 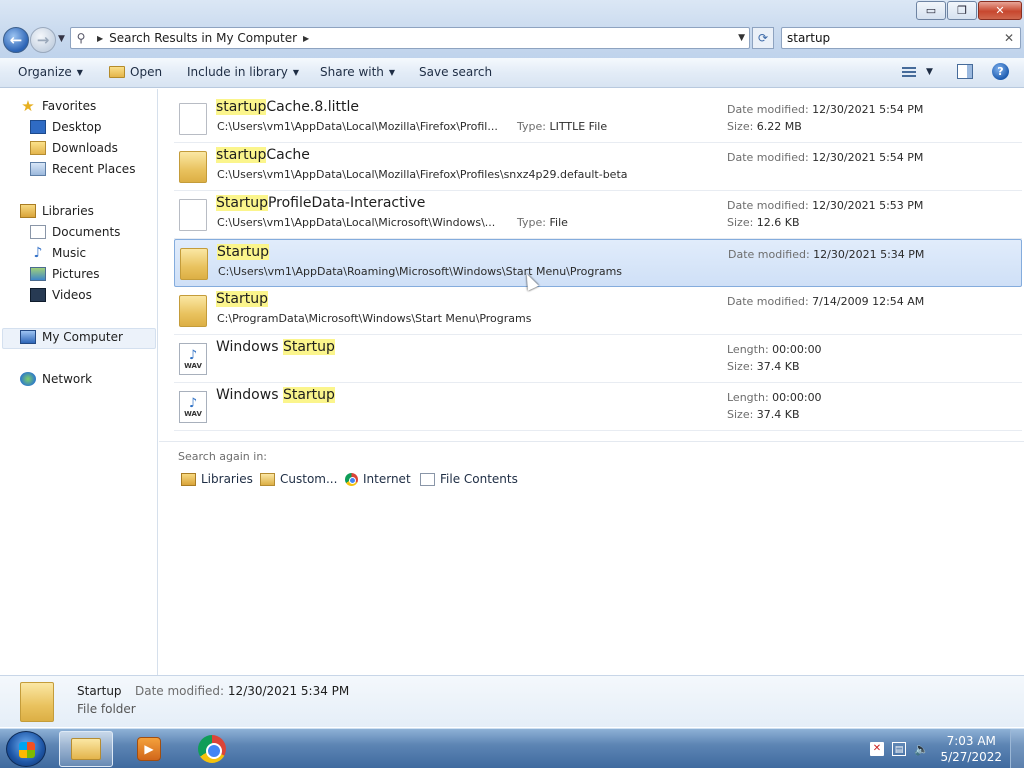 I want to click on refresh-icon: ⟳, so click(x=763, y=38).